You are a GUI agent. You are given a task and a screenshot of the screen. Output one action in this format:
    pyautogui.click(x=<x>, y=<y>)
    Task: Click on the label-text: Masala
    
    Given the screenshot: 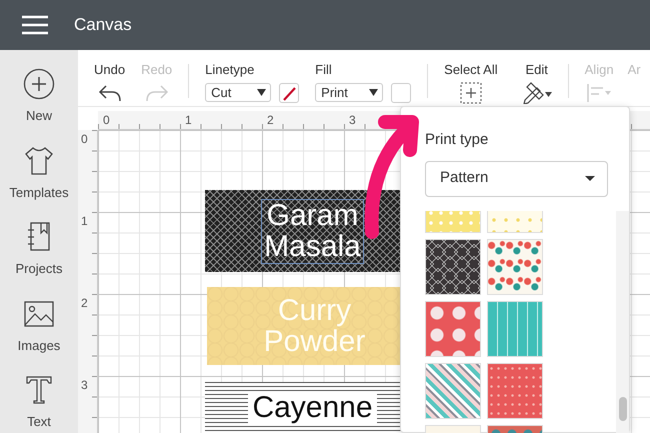 What is the action you would take?
    pyautogui.click(x=312, y=246)
    